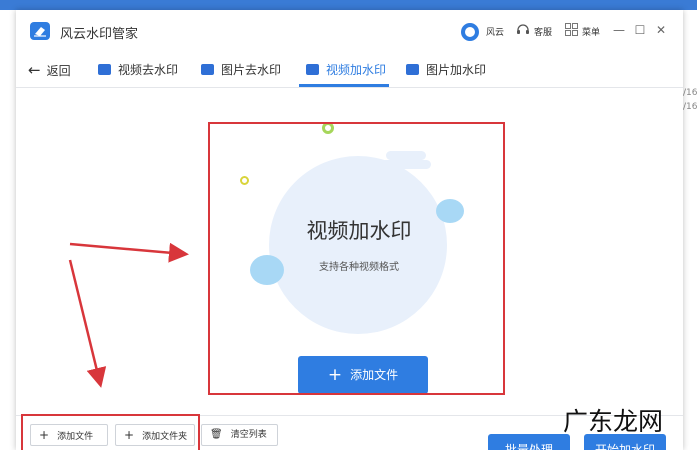 The height and width of the screenshot is (450, 697). Describe the element at coordinates (87, 323) in the screenshot. I see `annotation-arrow-down` at that location.